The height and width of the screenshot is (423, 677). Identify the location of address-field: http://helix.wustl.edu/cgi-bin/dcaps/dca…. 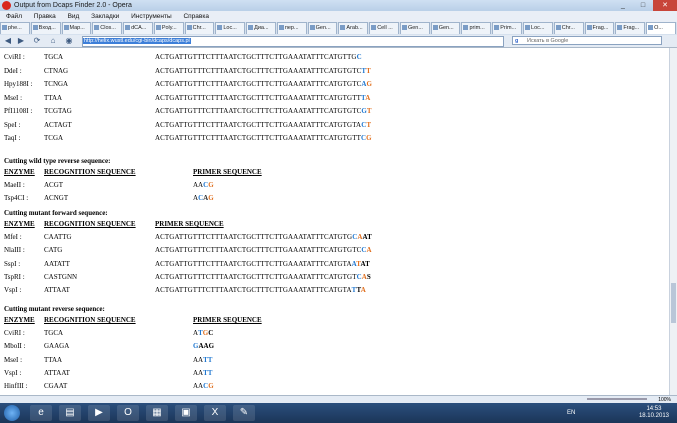
(293, 41).